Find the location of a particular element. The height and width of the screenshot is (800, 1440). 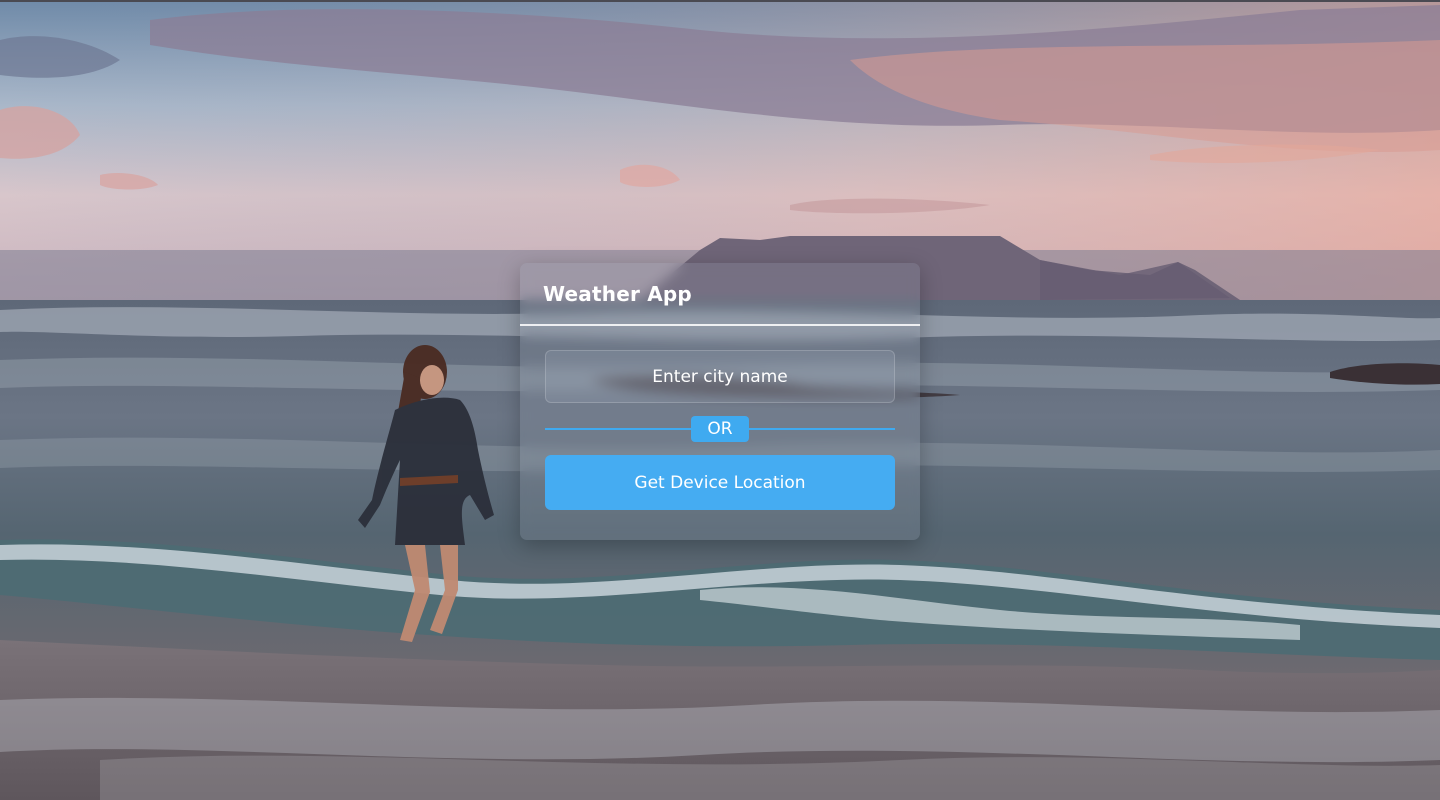

window-top-edge is located at coordinates (720, 1).